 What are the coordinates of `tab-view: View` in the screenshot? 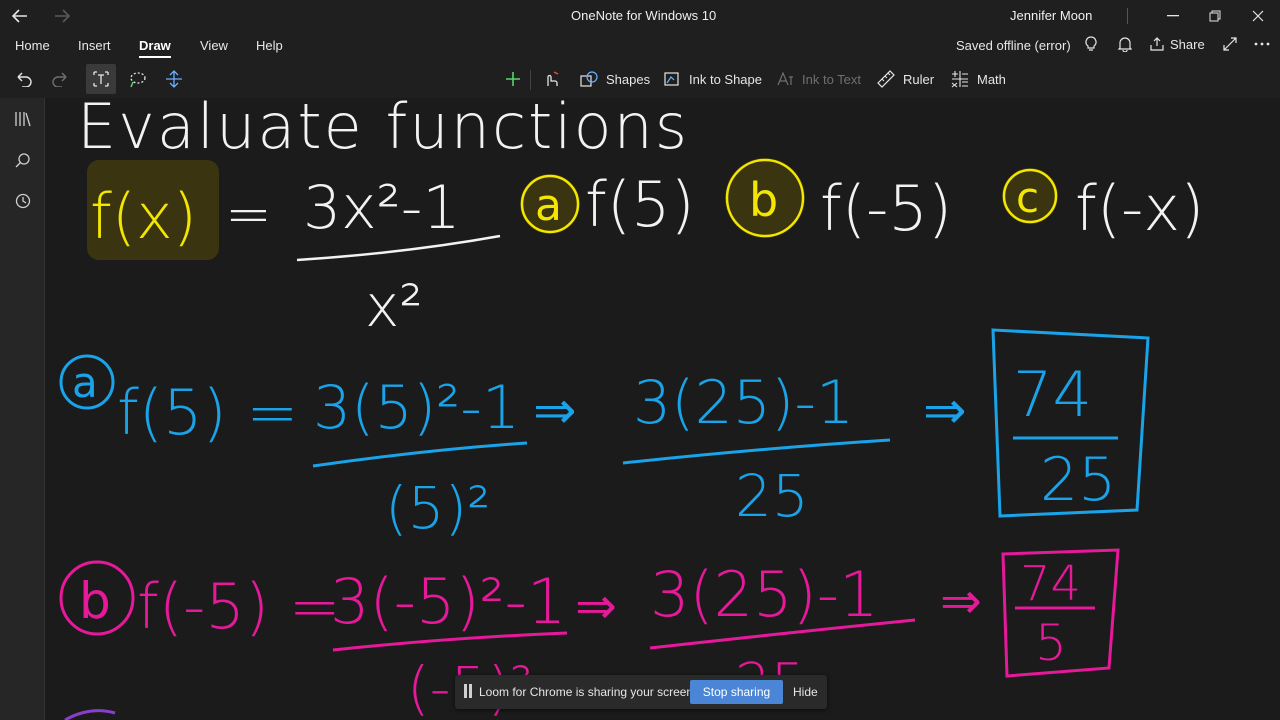 It's located at (214, 45).